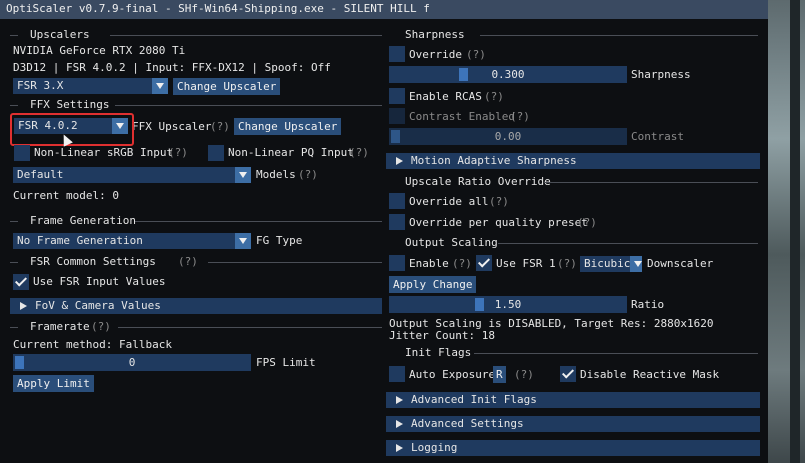 The width and height of the screenshot is (805, 463). What do you see at coordinates (568, 374) in the screenshot?
I see `disable-reactive-mask-checkbox` at bounding box center [568, 374].